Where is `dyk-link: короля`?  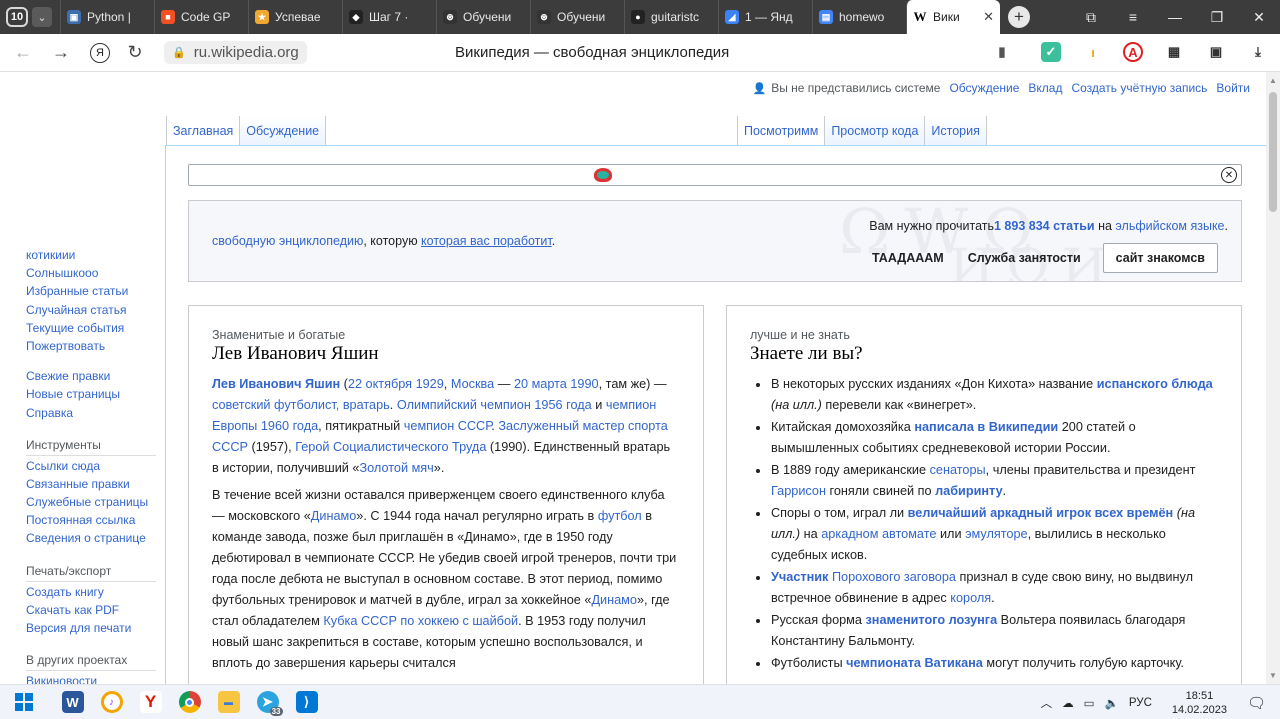 dyk-link: короля is located at coordinates (970, 598).